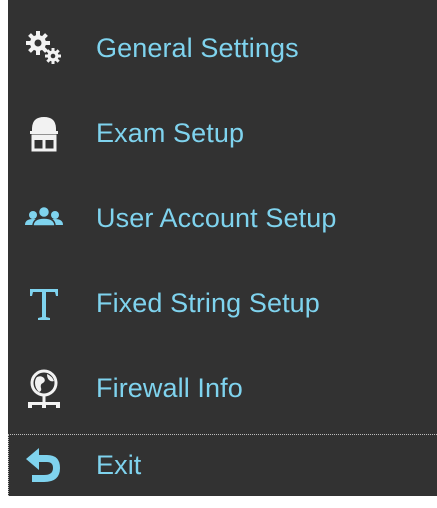  I want to click on menu-item-label: Fixed String Setup, so click(208, 302).